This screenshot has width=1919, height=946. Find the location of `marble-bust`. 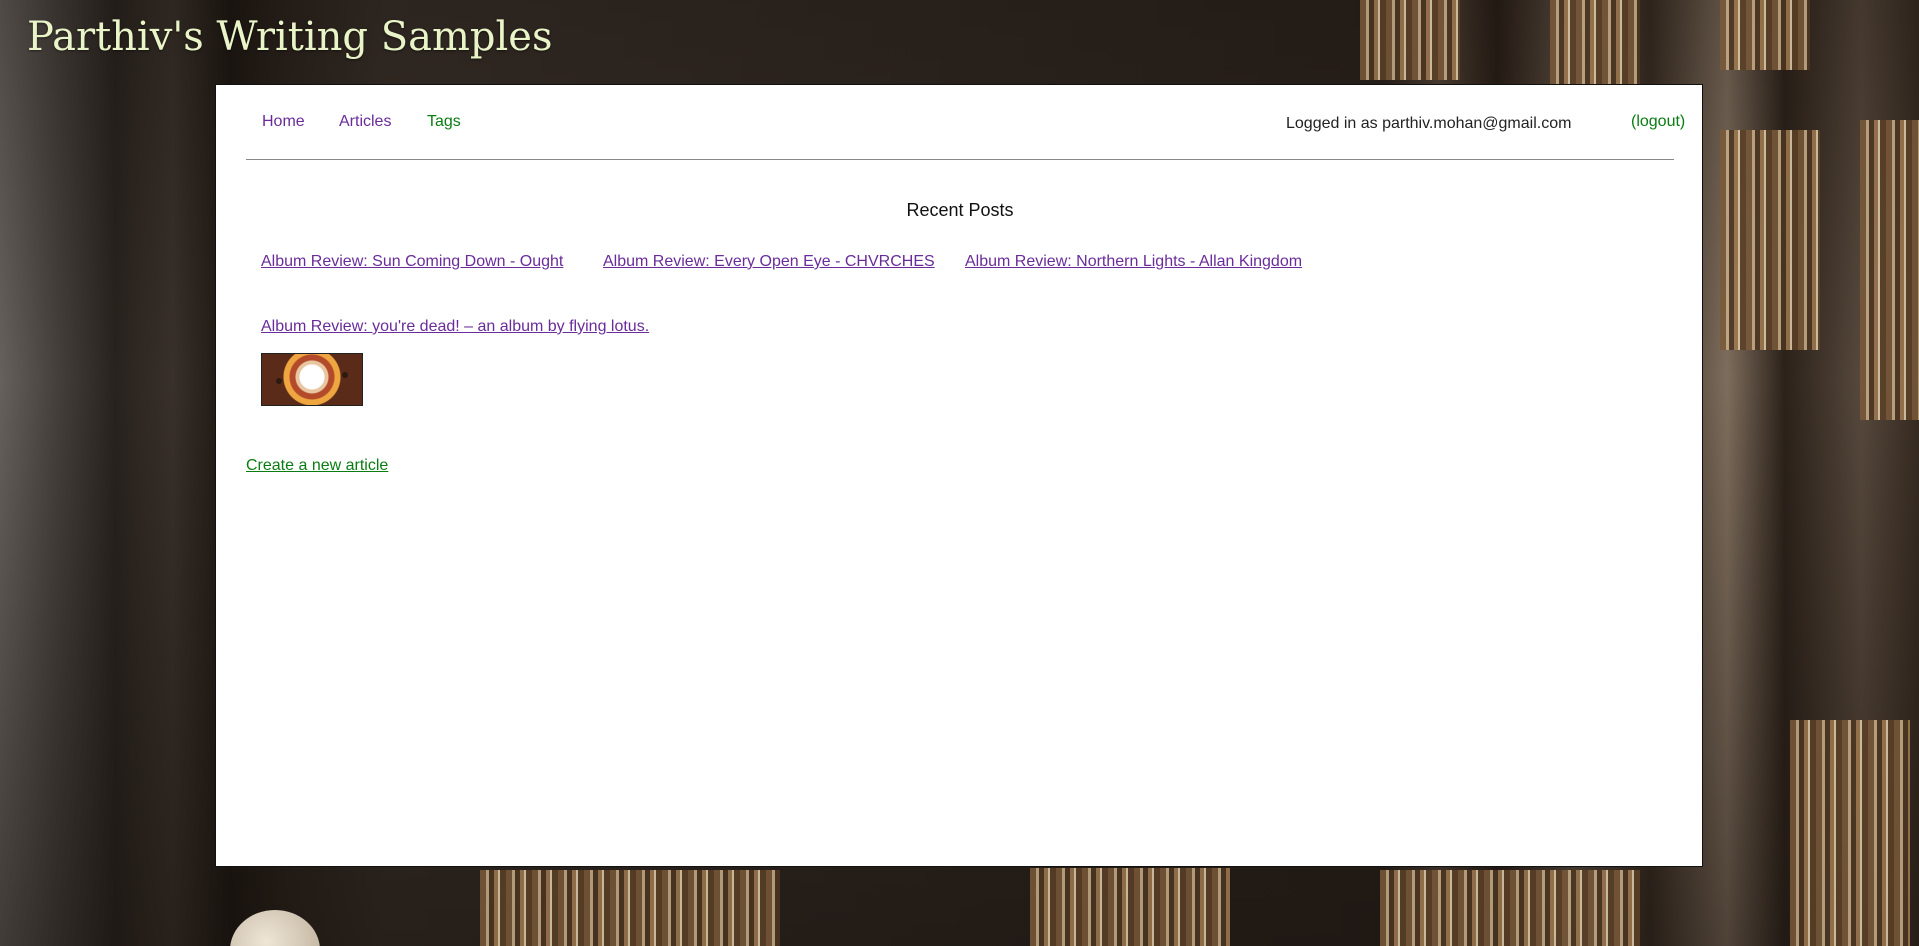

marble-bust is located at coordinates (275, 928).